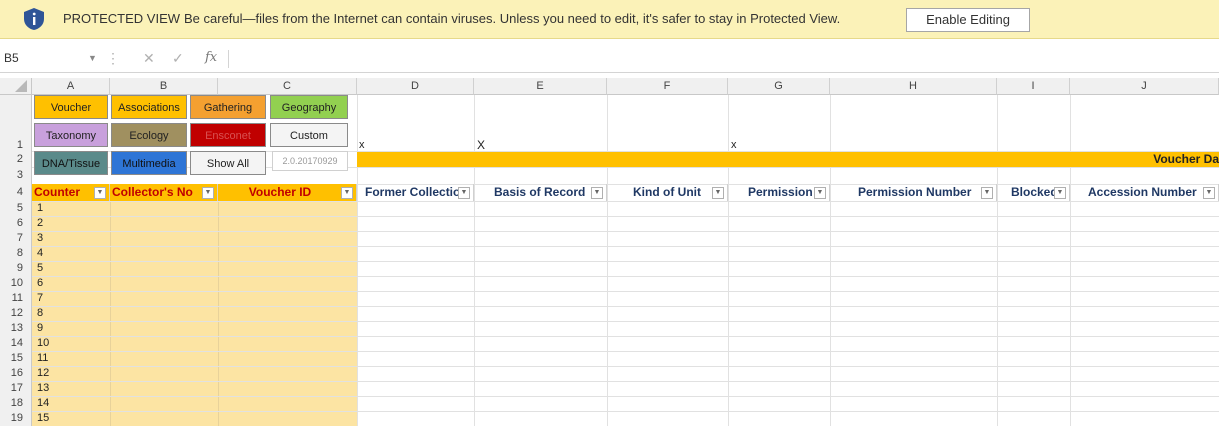 The width and height of the screenshot is (1219, 426). I want to click on column-header-g: G, so click(779, 86).